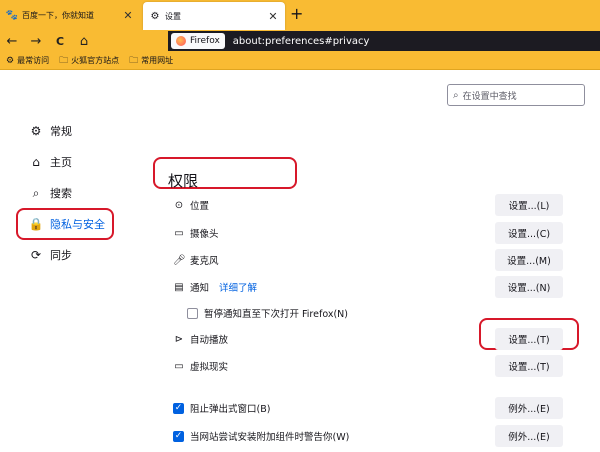 The width and height of the screenshot is (600, 452). I want to click on tab-title: 百度一下，你就知道, so click(58, 15).